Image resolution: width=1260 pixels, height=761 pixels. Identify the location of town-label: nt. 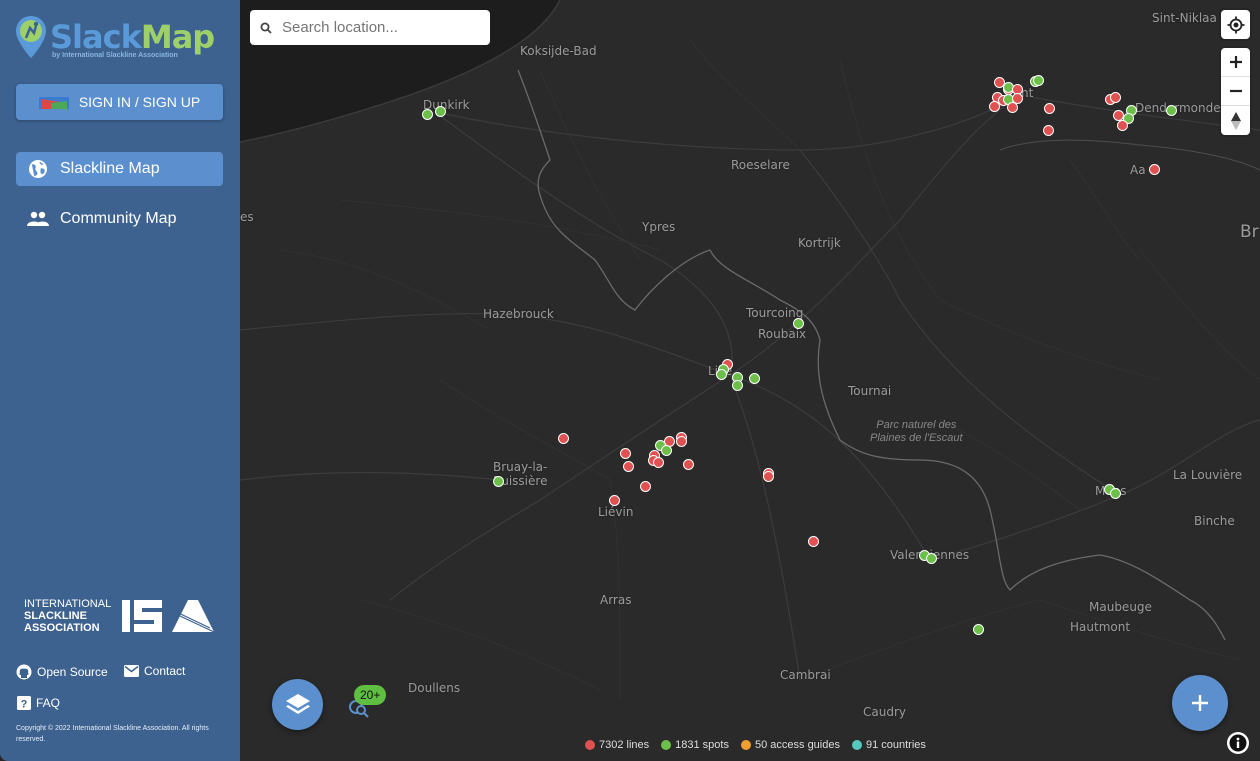
(1027, 93).